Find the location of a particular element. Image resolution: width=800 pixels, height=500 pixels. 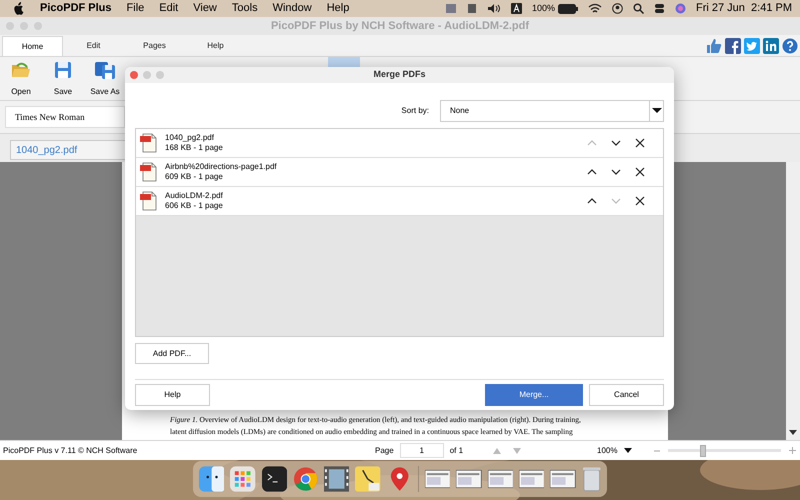

facebook-icon is located at coordinates (733, 46).